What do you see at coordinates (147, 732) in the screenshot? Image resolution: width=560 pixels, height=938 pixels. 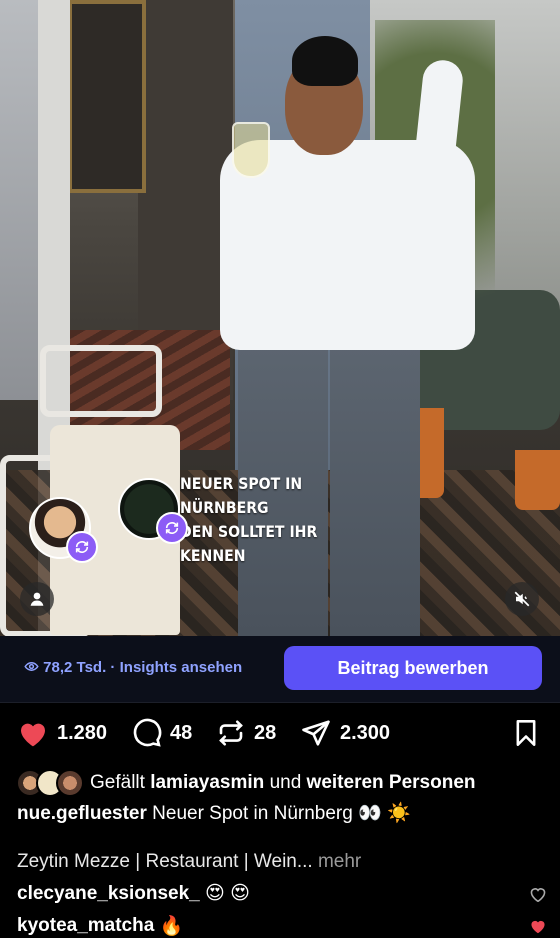 I see `comment-icon` at bounding box center [147, 732].